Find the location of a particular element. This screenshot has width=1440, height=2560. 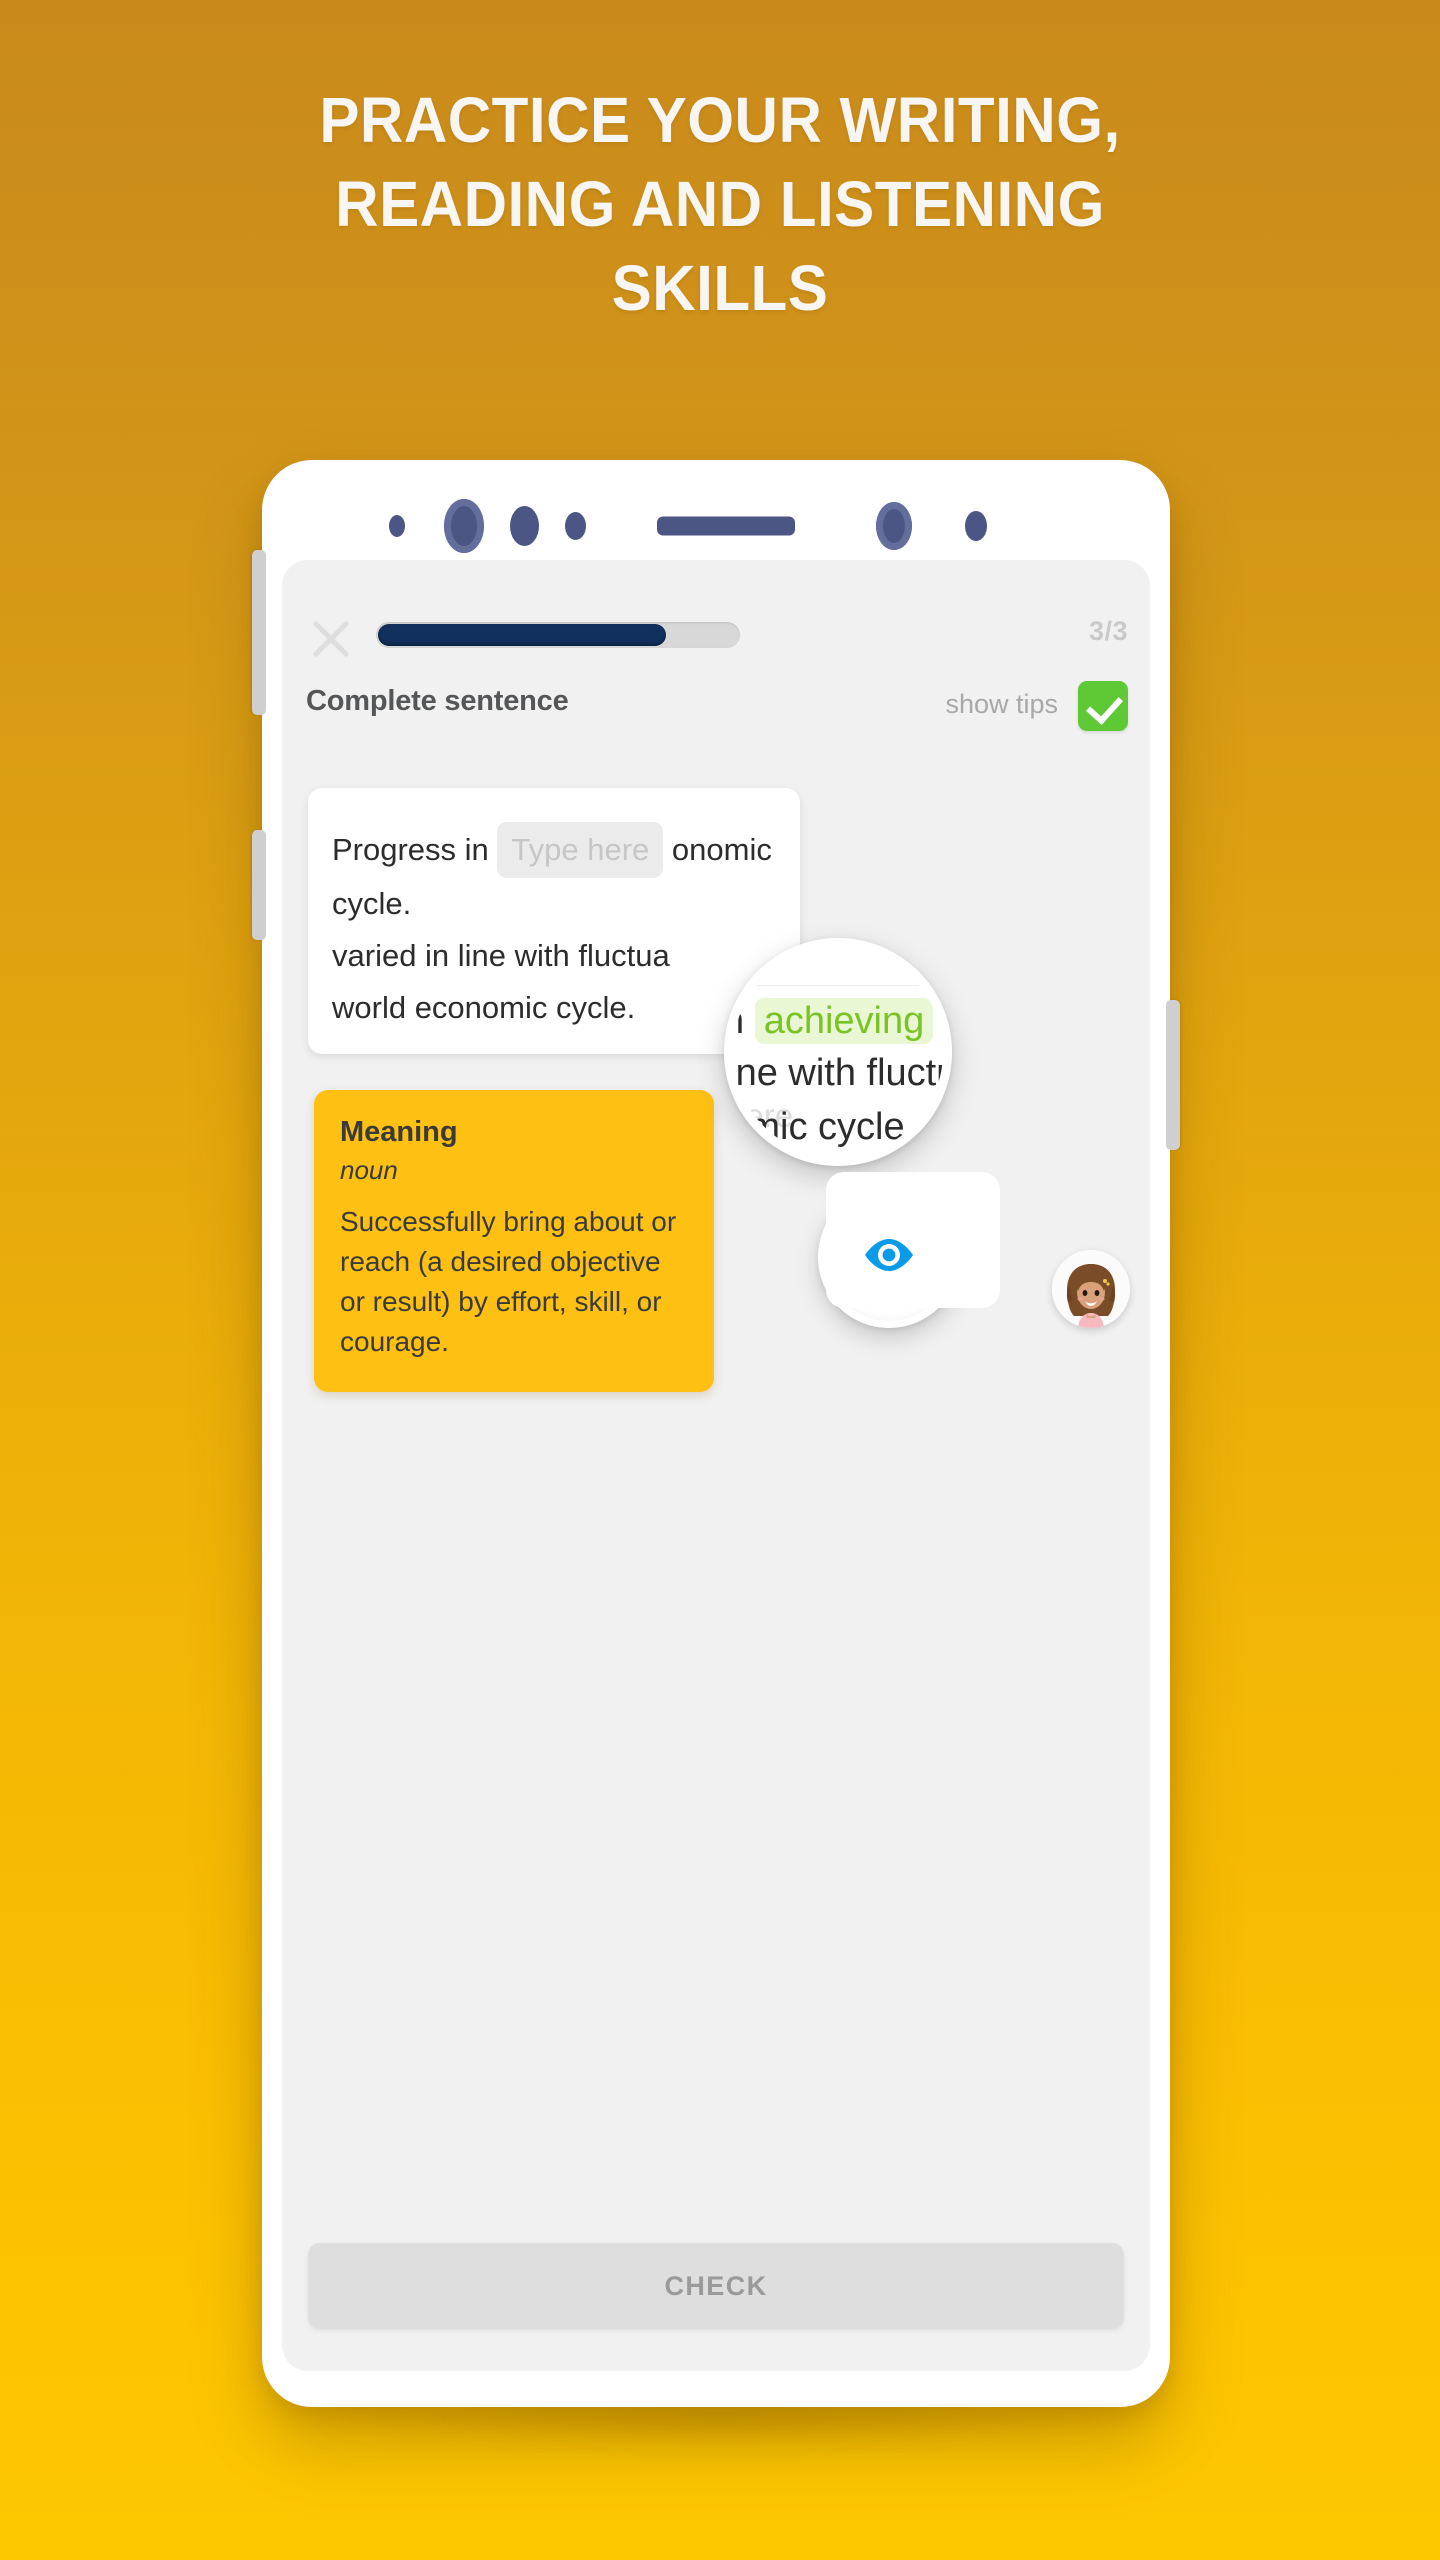

progress-label: 3/3 is located at coordinates (1108, 631).